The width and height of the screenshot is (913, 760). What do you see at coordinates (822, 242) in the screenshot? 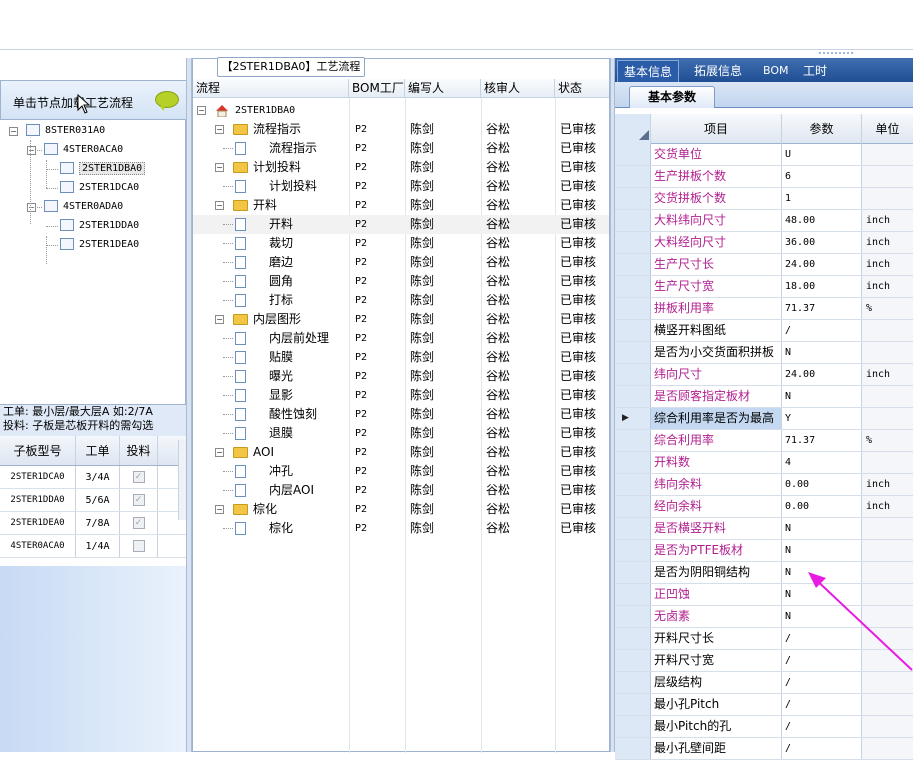
I see `param-value: 36.00` at bounding box center [822, 242].